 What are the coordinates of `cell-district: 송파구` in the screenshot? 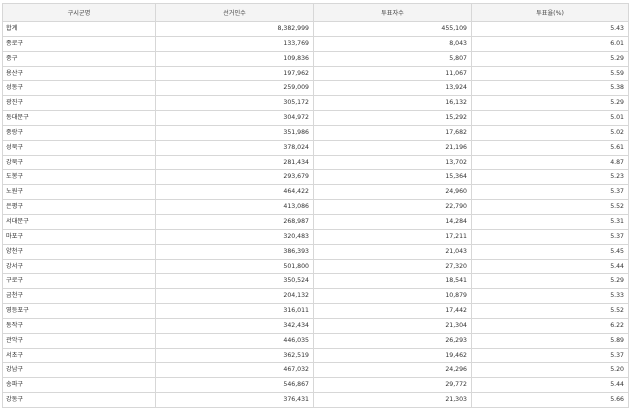 It's located at (79, 385).